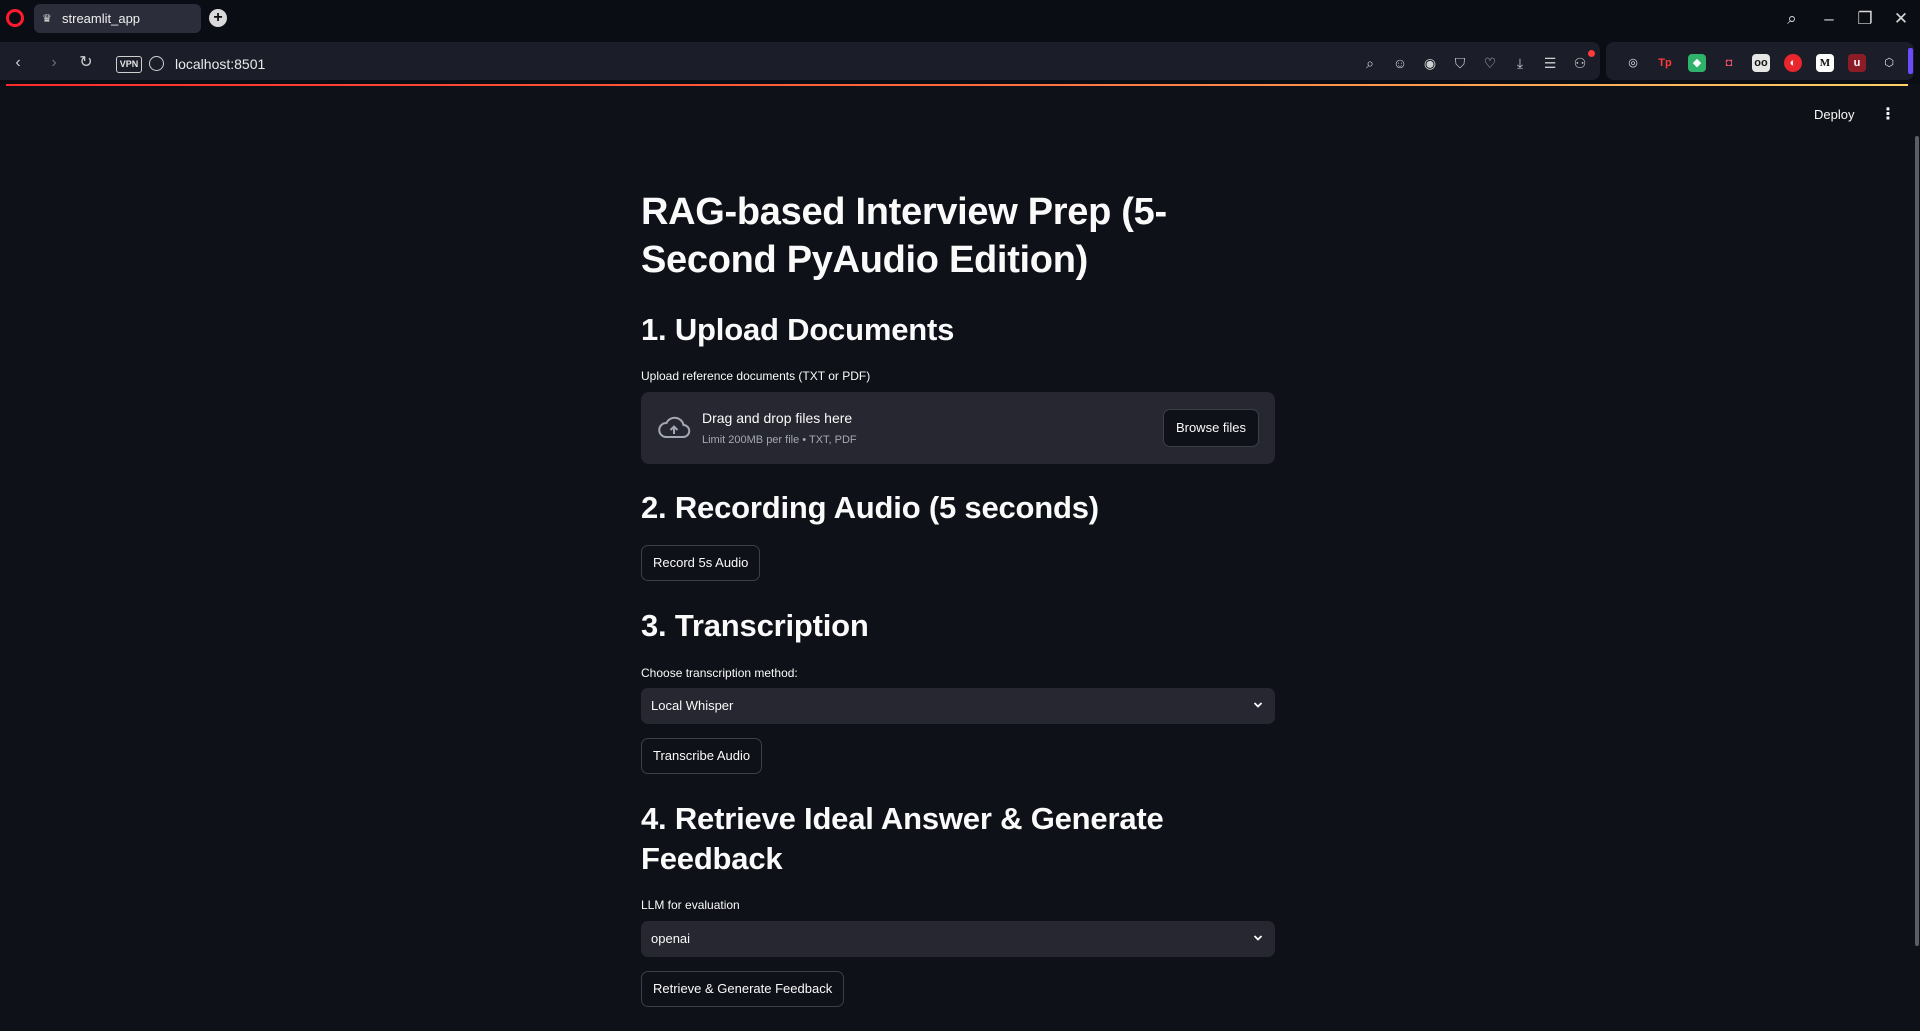 The image size is (1920, 1031). I want to click on profile-icon: ⚇, so click(1580, 63).